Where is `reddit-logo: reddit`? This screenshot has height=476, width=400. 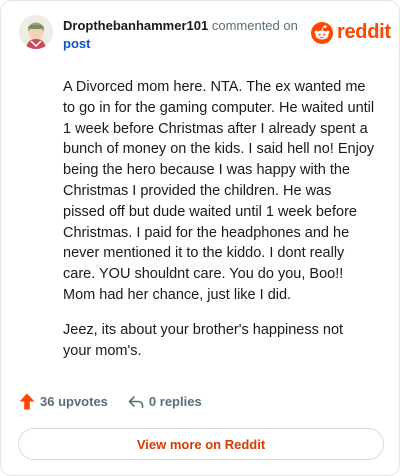
reddit-logo: reddit is located at coordinates (351, 32).